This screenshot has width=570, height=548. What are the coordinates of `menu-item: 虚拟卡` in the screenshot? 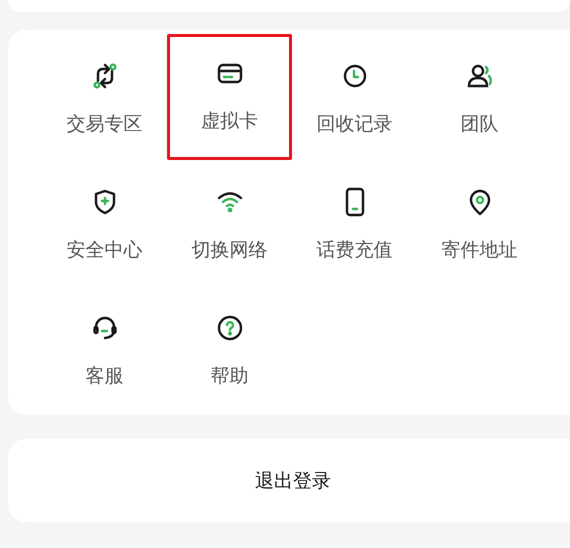 It's located at (229, 97).